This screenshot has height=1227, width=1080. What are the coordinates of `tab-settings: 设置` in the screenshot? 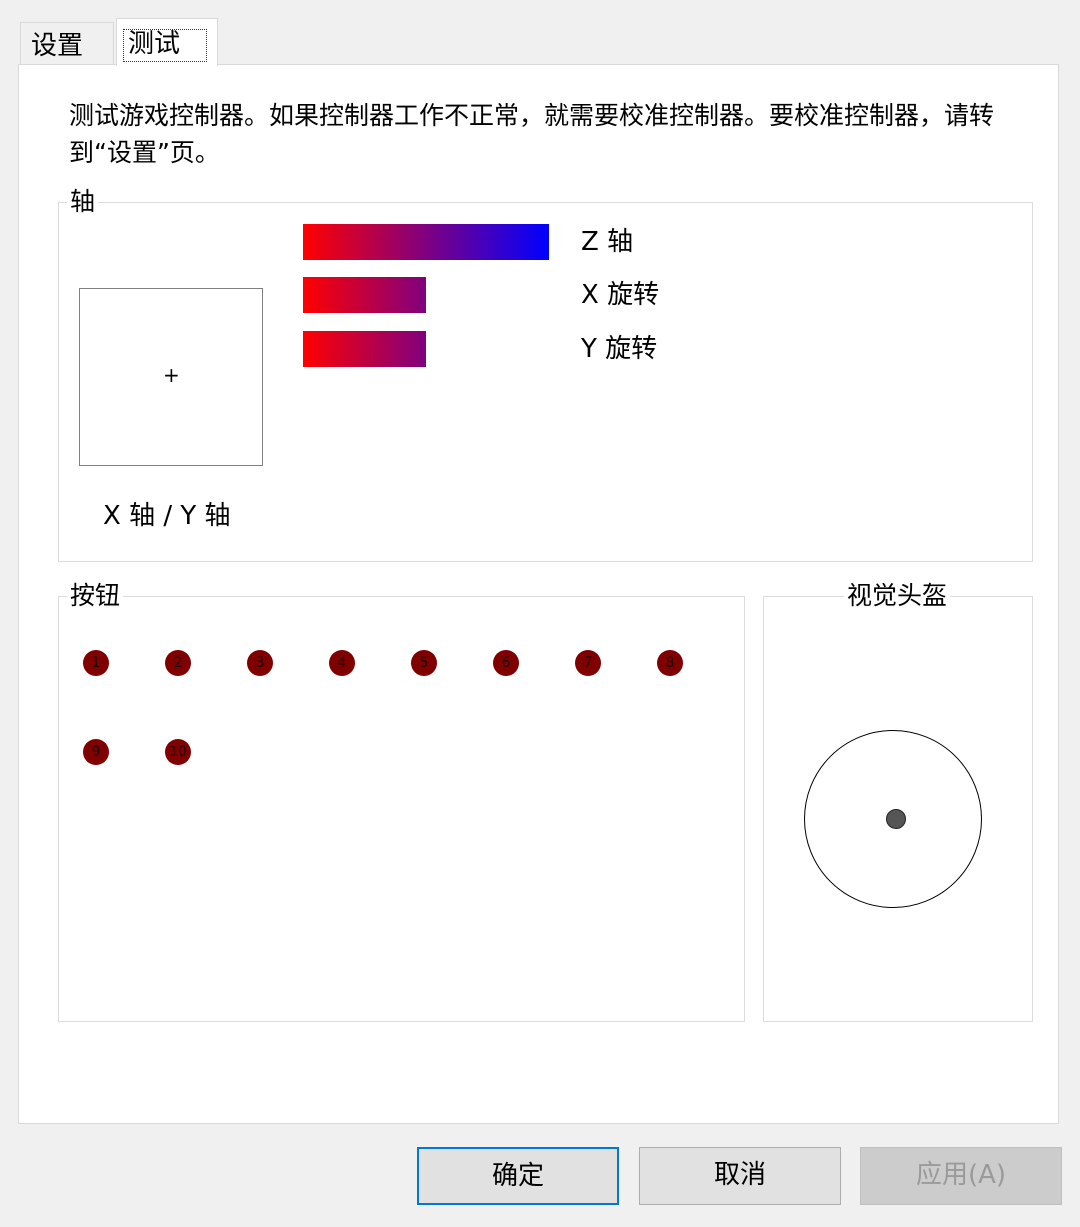 It's located at (67, 44).